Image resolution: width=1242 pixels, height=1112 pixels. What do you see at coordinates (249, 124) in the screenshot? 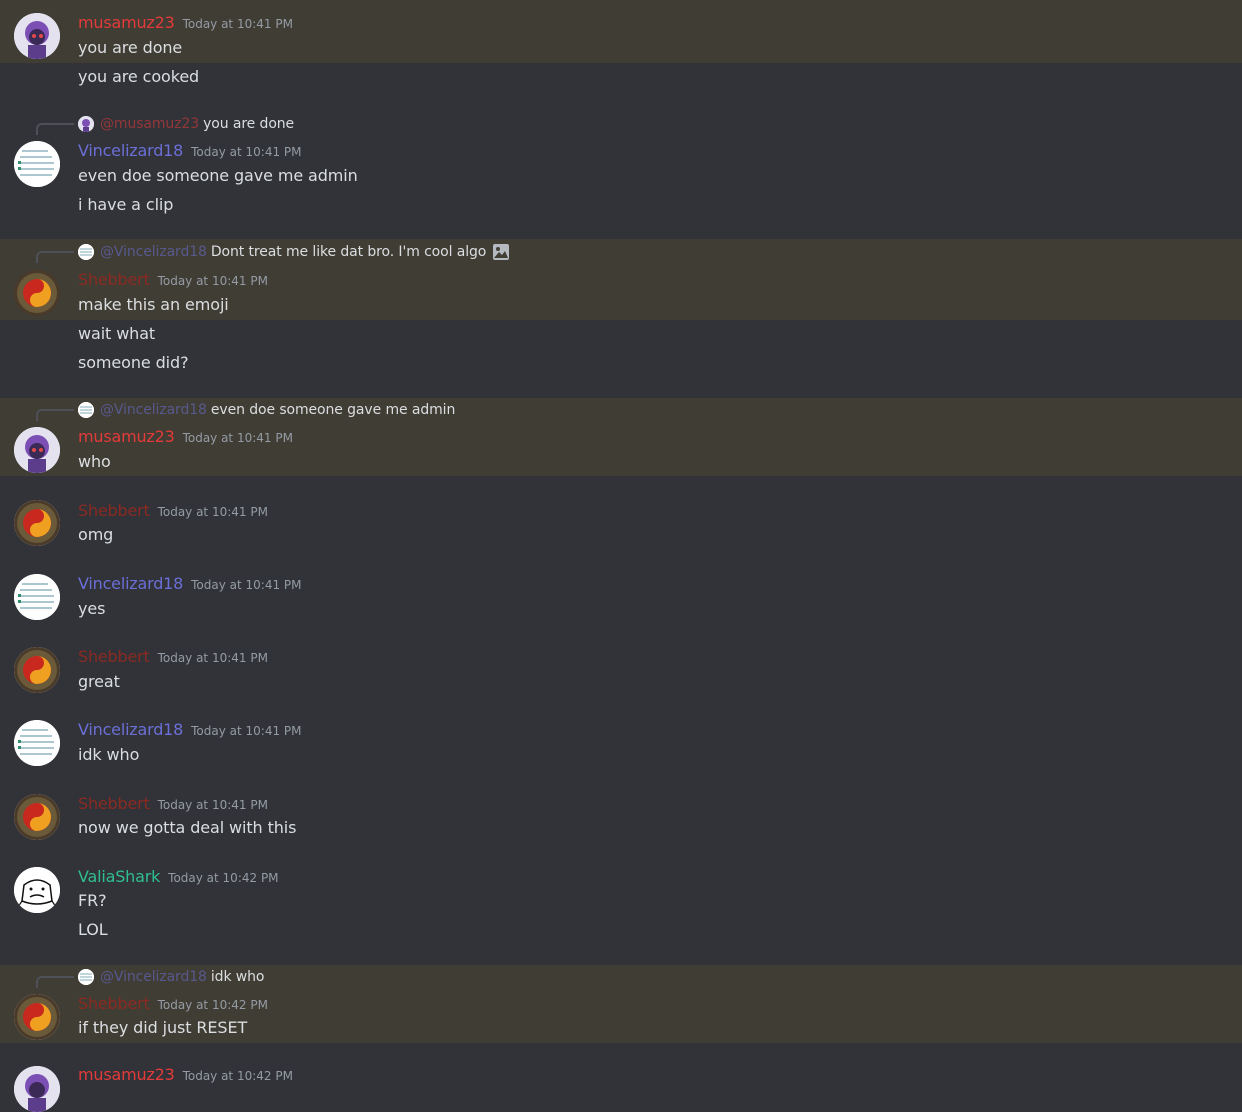
I see `reply-text: you are done` at bounding box center [249, 124].